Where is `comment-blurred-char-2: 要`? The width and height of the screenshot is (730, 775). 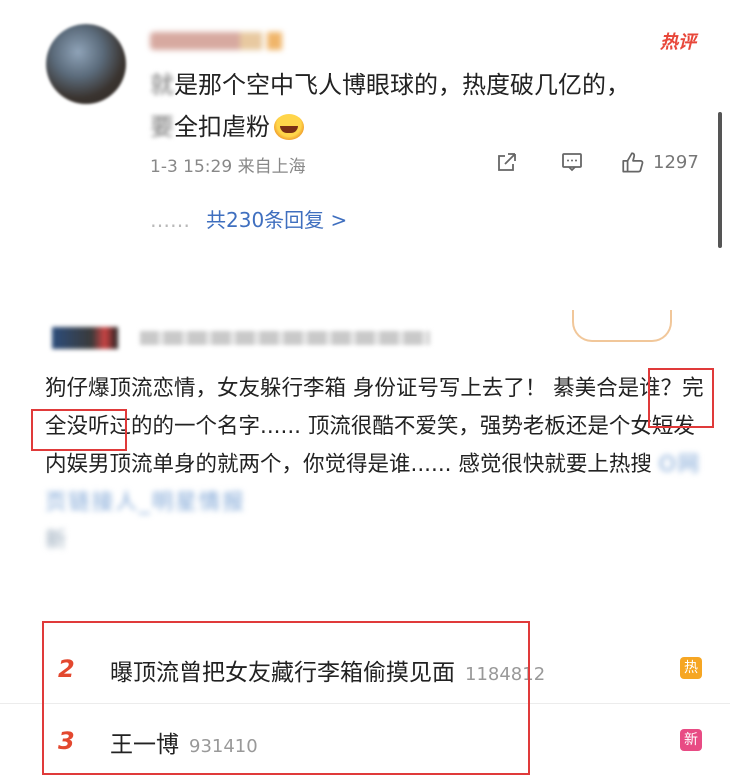
comment-blurred-char-2: 要 is located at coordinates (162, 127).